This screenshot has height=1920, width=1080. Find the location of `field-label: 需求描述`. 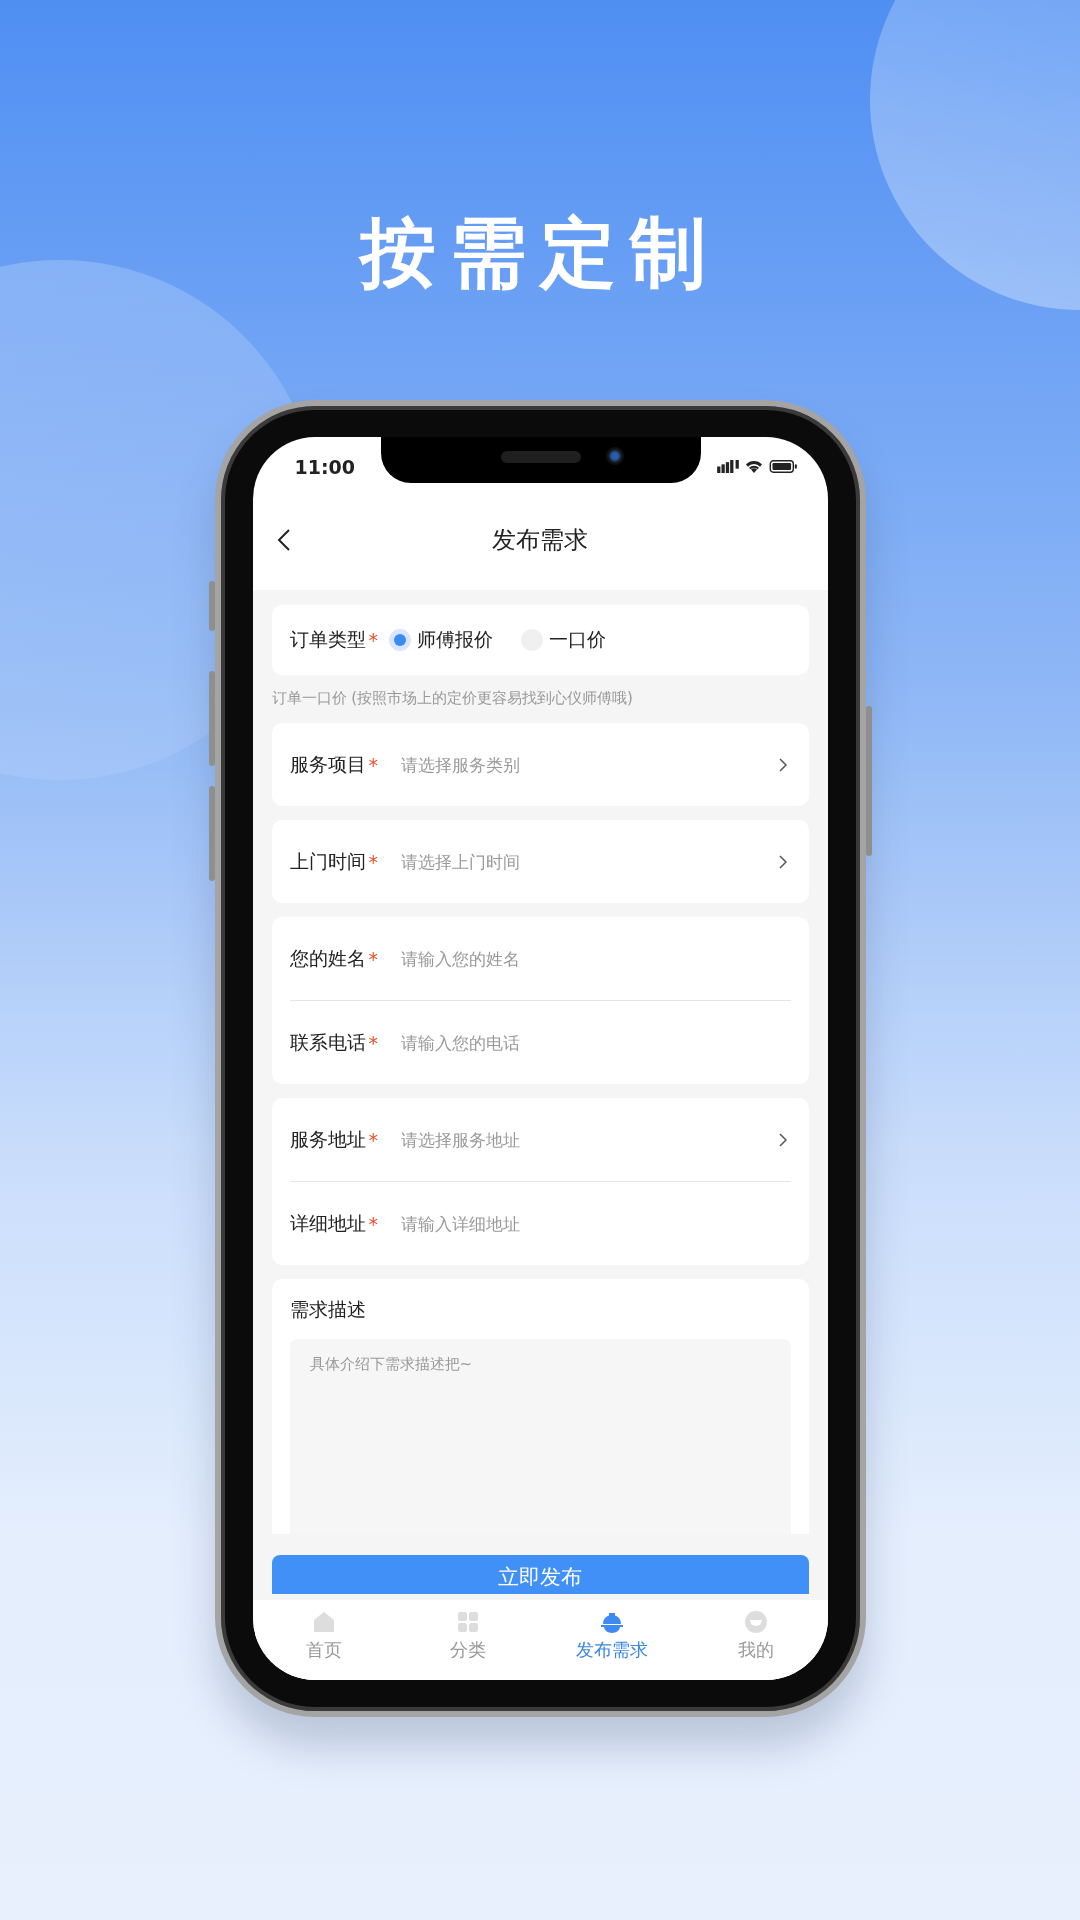

field-label: 需求描述 is located at coordinates (328, 1309).